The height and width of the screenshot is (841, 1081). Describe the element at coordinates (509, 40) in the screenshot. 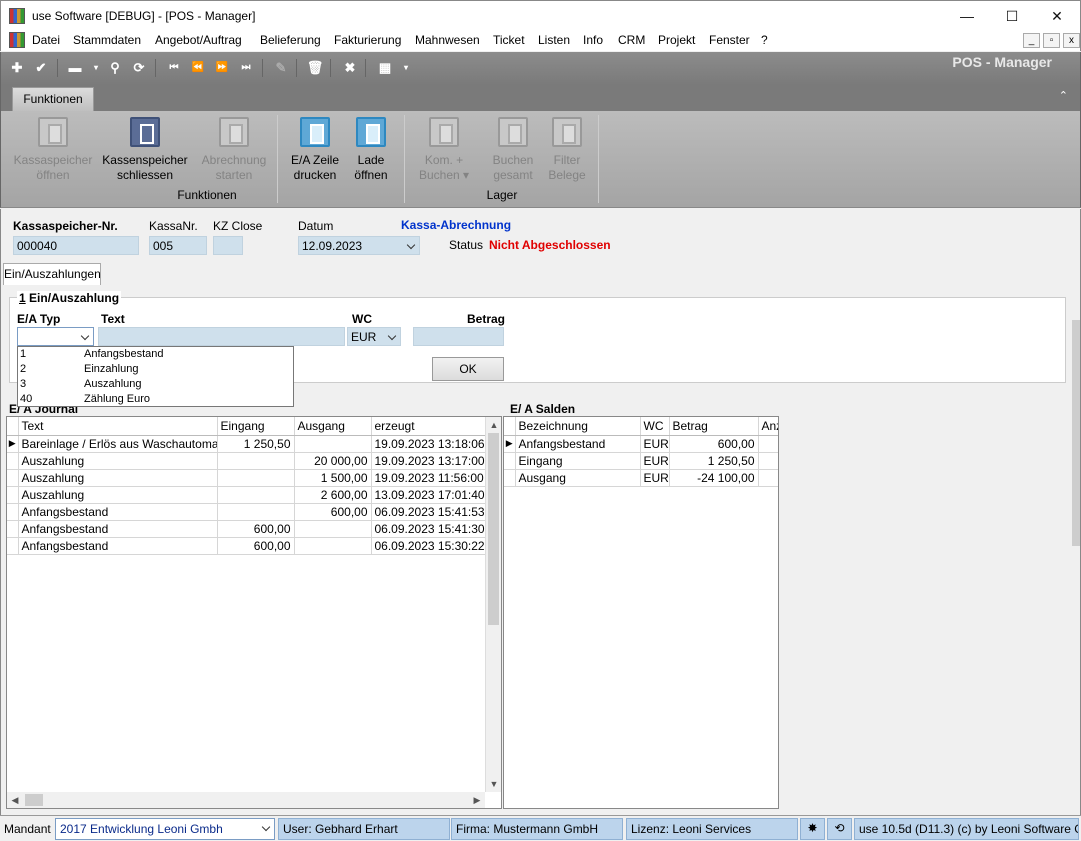

I see `menu-ticket: Ticket` at that location.